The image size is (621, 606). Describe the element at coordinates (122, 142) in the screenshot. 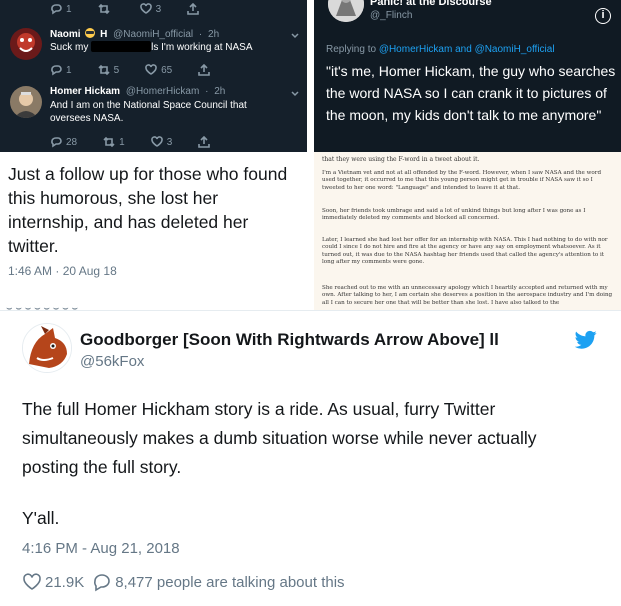

I see `retweet-count: 1` at that location.